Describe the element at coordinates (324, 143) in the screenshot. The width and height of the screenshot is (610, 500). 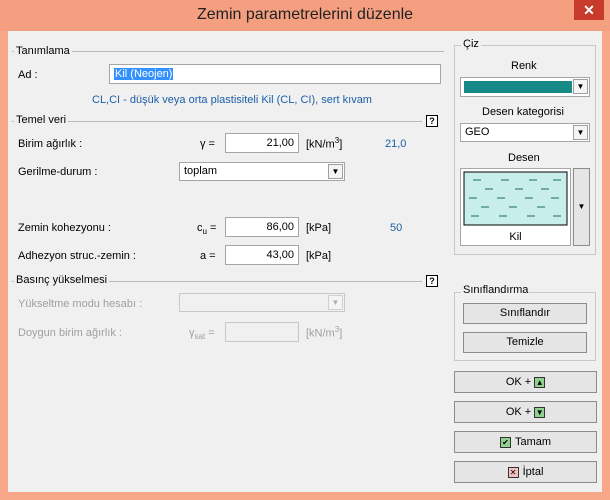
I see `unit-weight-unit: [kN/m3]` at that location.